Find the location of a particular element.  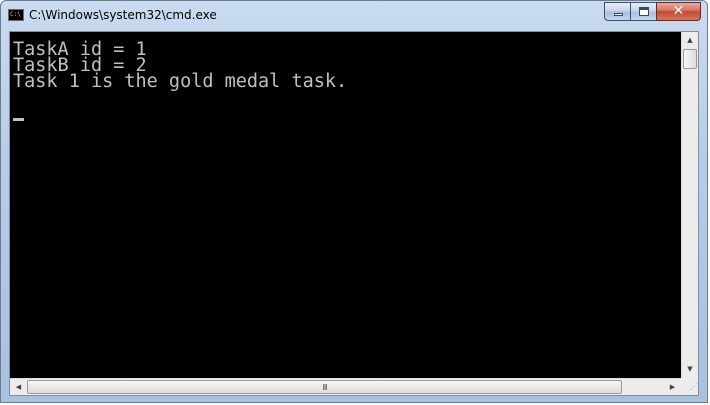

scroll-grip-icon: III is located at coordinates (324, 387).